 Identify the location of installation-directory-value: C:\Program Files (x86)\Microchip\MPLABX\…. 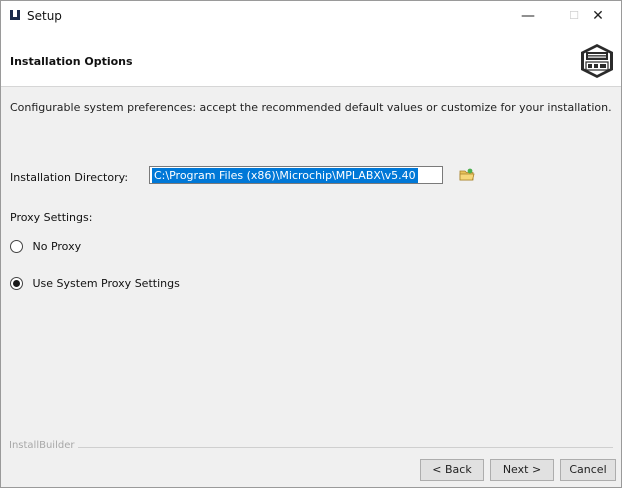
(285, 175).